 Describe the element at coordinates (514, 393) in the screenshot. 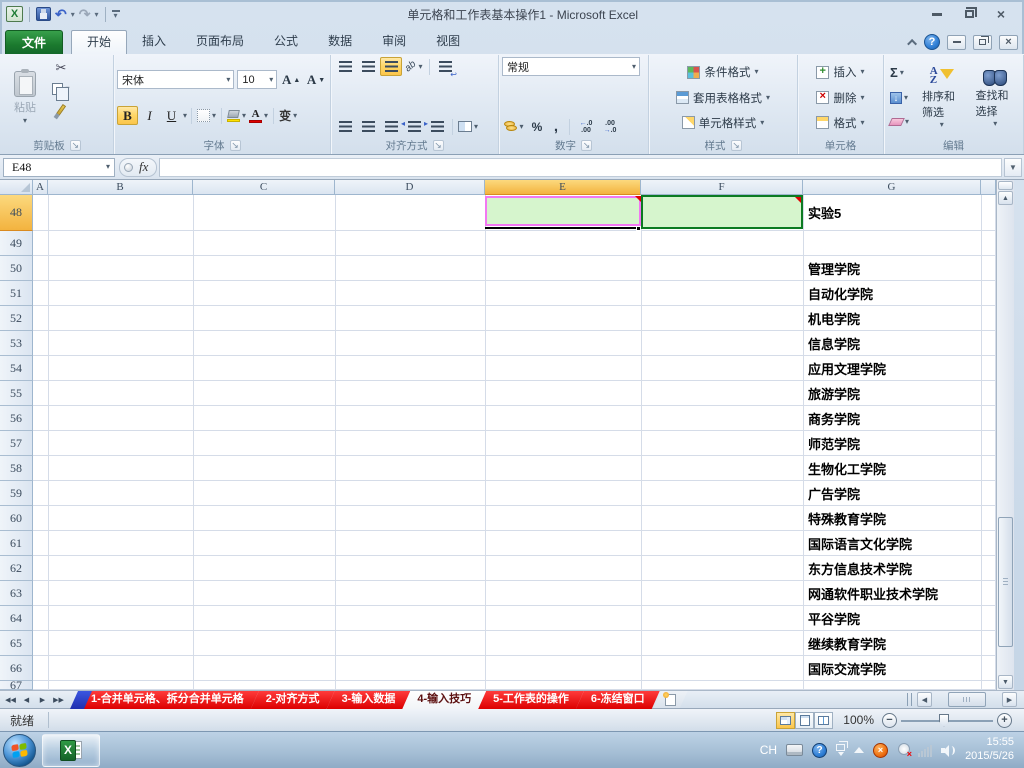

I see `row-cells: 旅游学院` at that location.